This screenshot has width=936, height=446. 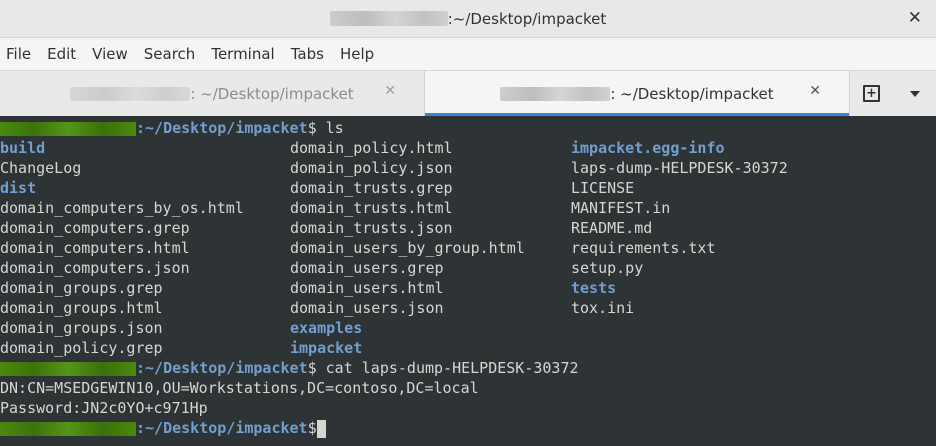 What do you see at coordinates (23, 148) in the screenshot?
I see `ls-directory-entry: build` at bounding box center [23, 148].